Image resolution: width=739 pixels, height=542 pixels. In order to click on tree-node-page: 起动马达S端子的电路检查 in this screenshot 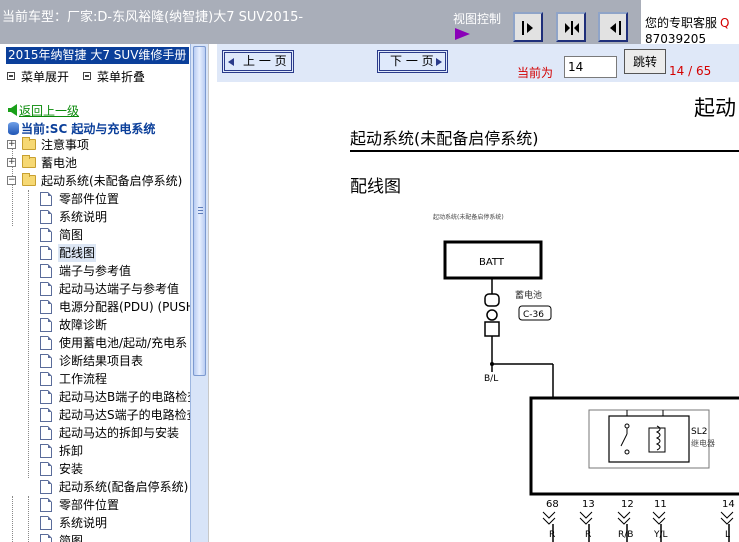, I will do `click(95, 415)`.